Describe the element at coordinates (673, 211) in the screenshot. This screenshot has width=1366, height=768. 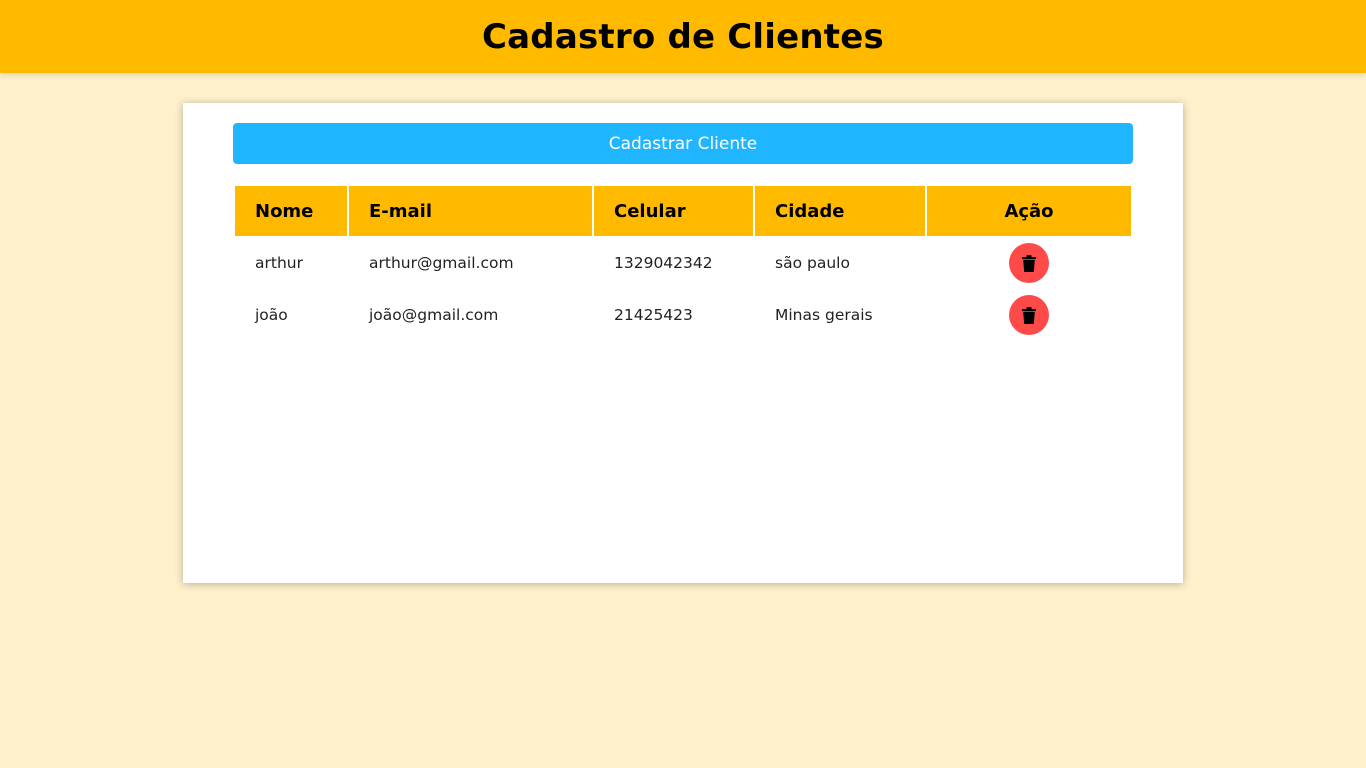
I see `column-header-celular: Celular` at that location.